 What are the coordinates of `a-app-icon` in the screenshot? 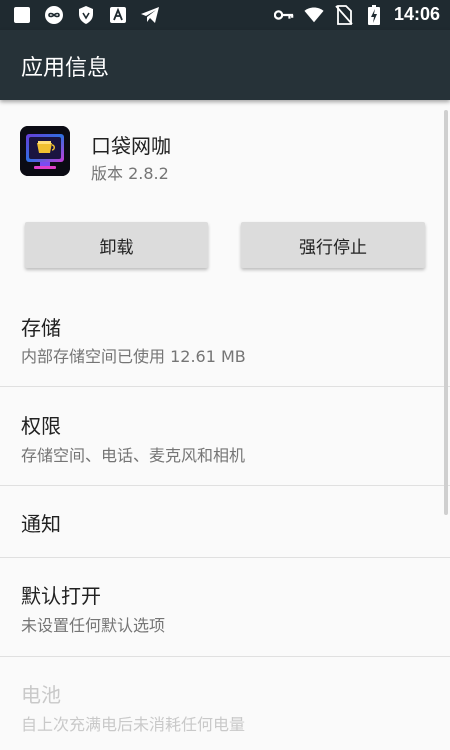 It's located at (118, 15).